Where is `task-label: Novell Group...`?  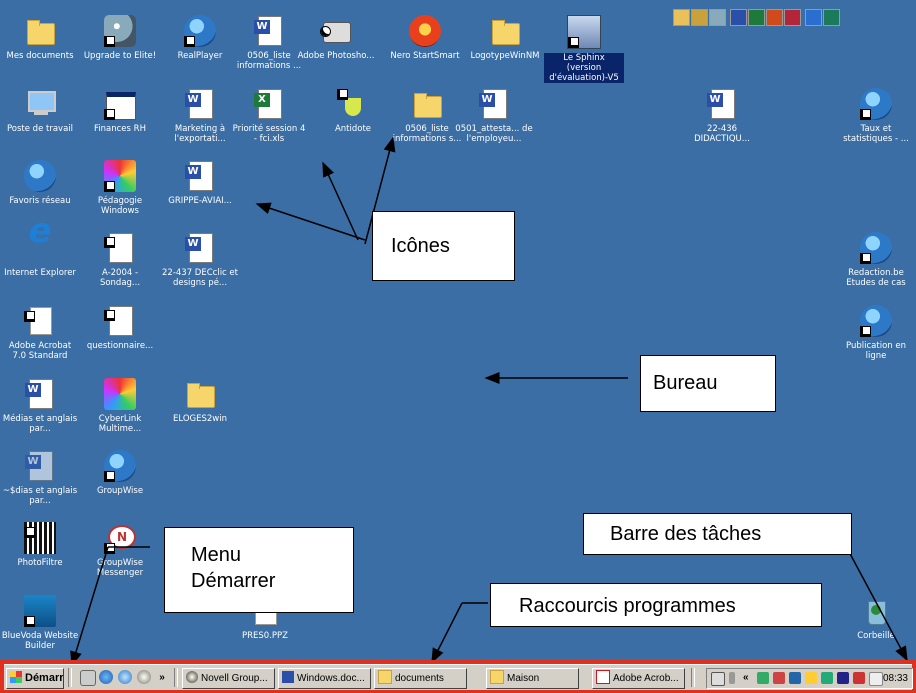 task-label: Novell Group... is located at coordinates (234, 678).